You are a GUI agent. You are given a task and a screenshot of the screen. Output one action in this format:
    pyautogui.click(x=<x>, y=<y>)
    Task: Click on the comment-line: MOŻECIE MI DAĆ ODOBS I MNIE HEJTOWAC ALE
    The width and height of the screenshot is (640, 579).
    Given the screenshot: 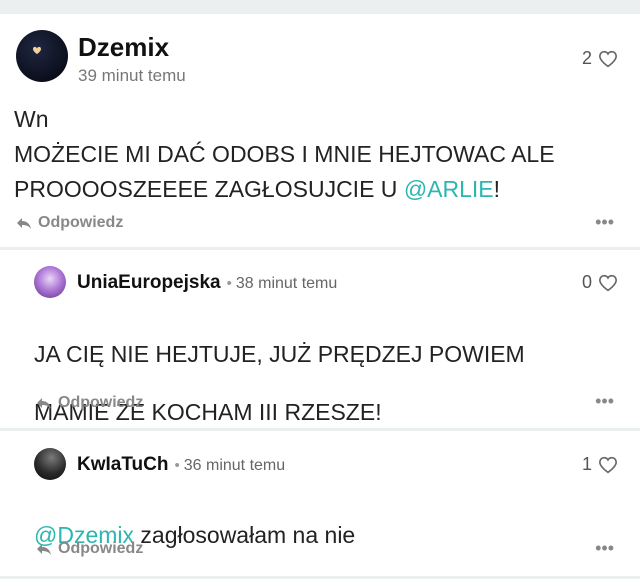 What is the action you would take?
    pyautogui.click(x=284, y=154)
    